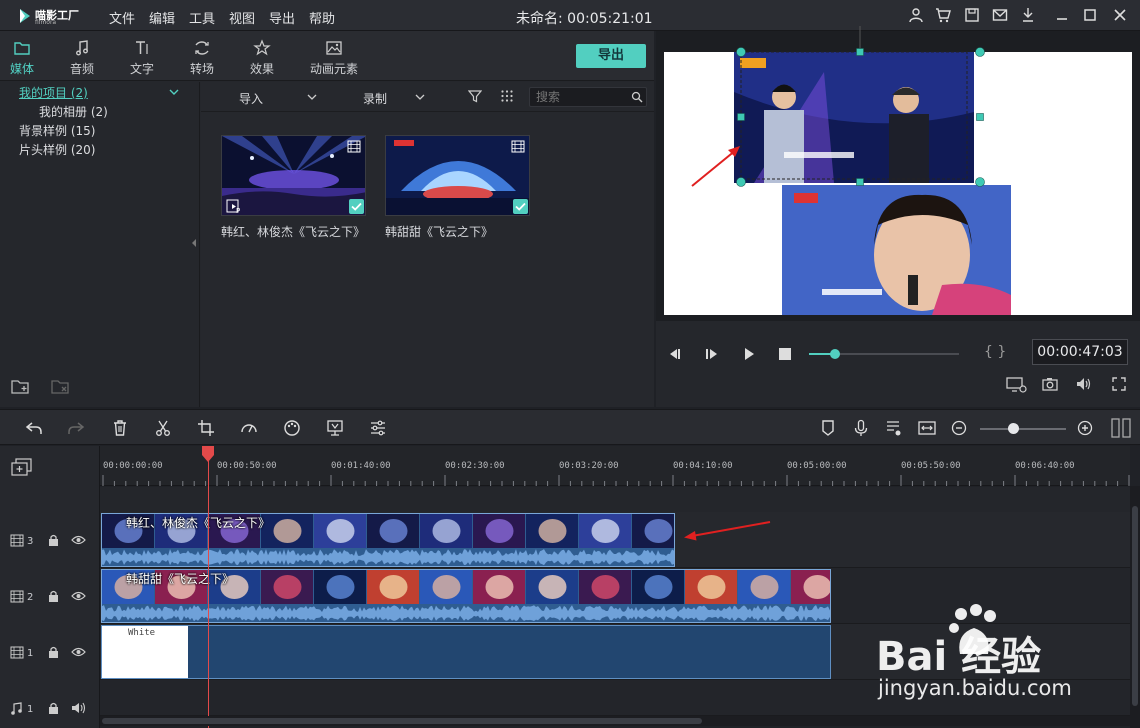  I want to click on filter-icon, so click(475, 96).